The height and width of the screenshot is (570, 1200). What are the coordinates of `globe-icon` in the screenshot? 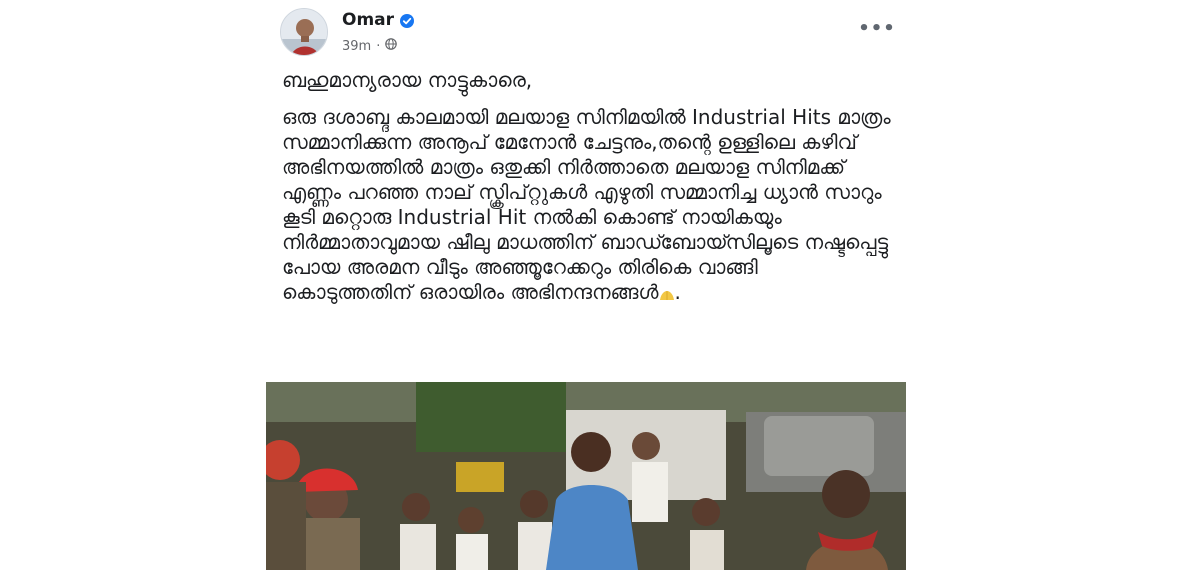 It's located at (391, 46).